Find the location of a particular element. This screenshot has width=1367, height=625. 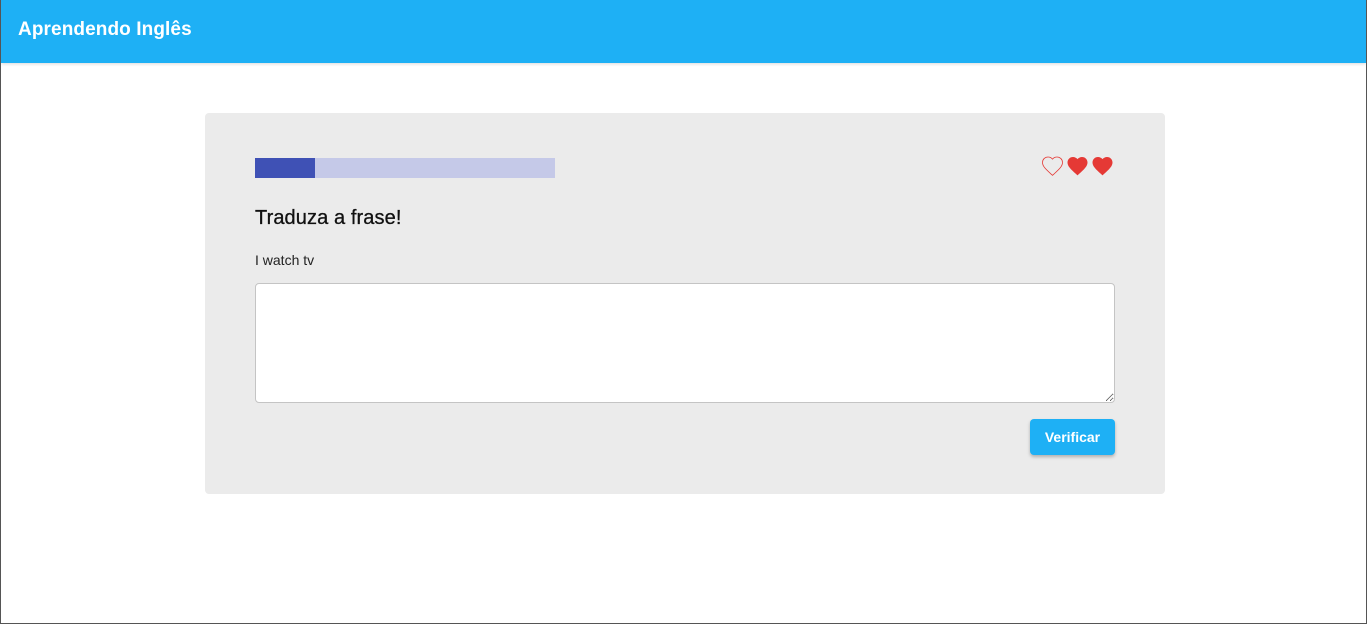

question-title: Traduza a frase! is located at coordinates (328, 218).